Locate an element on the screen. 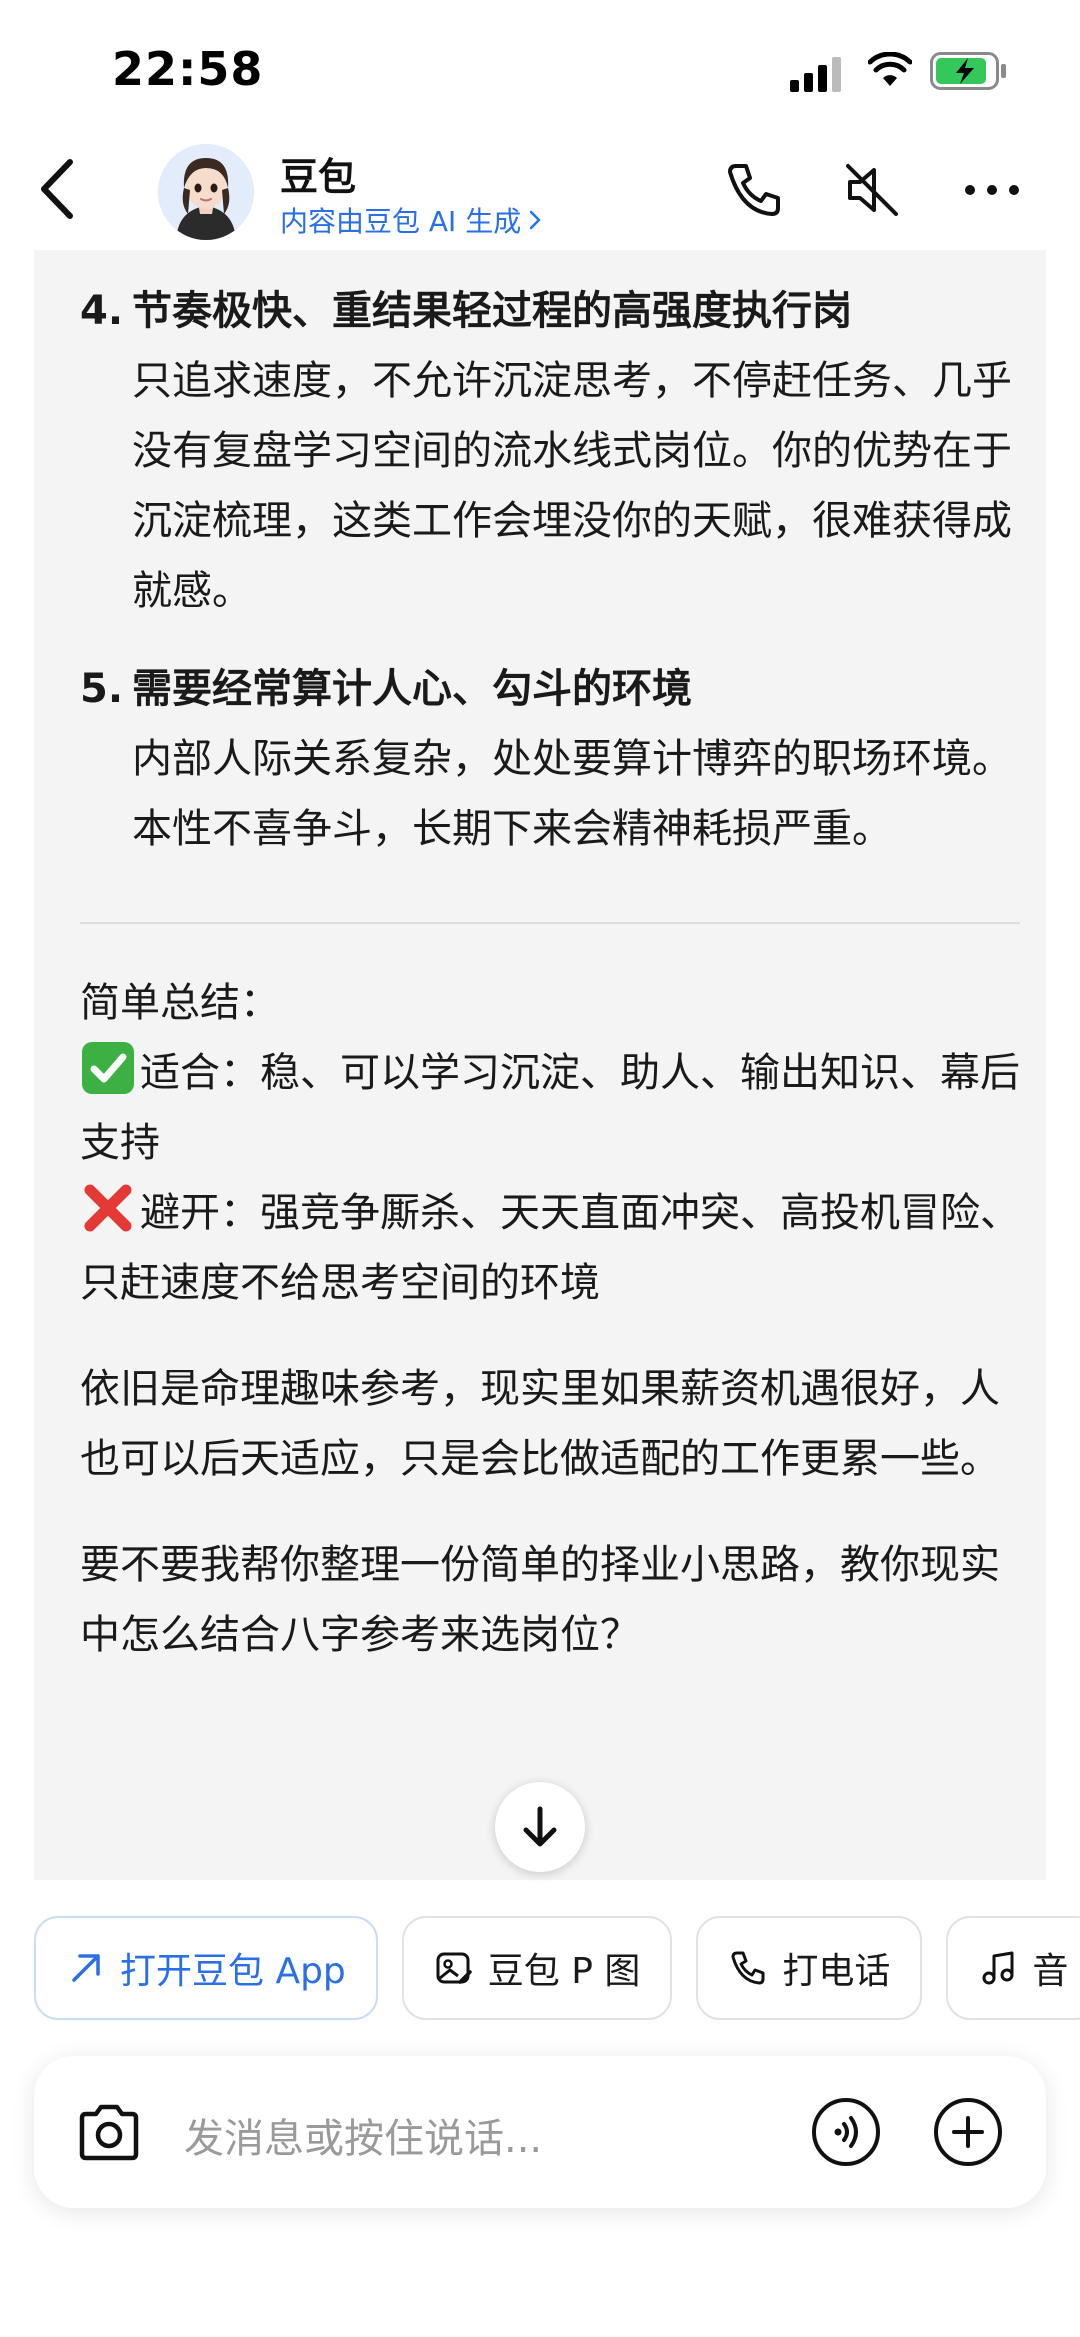  summary-avoid: 避开：强竞争厮杀、天天直面冲突、高投机冒险、只赶速度不给思考空间的环境 is located at coordinates (550, 1248).